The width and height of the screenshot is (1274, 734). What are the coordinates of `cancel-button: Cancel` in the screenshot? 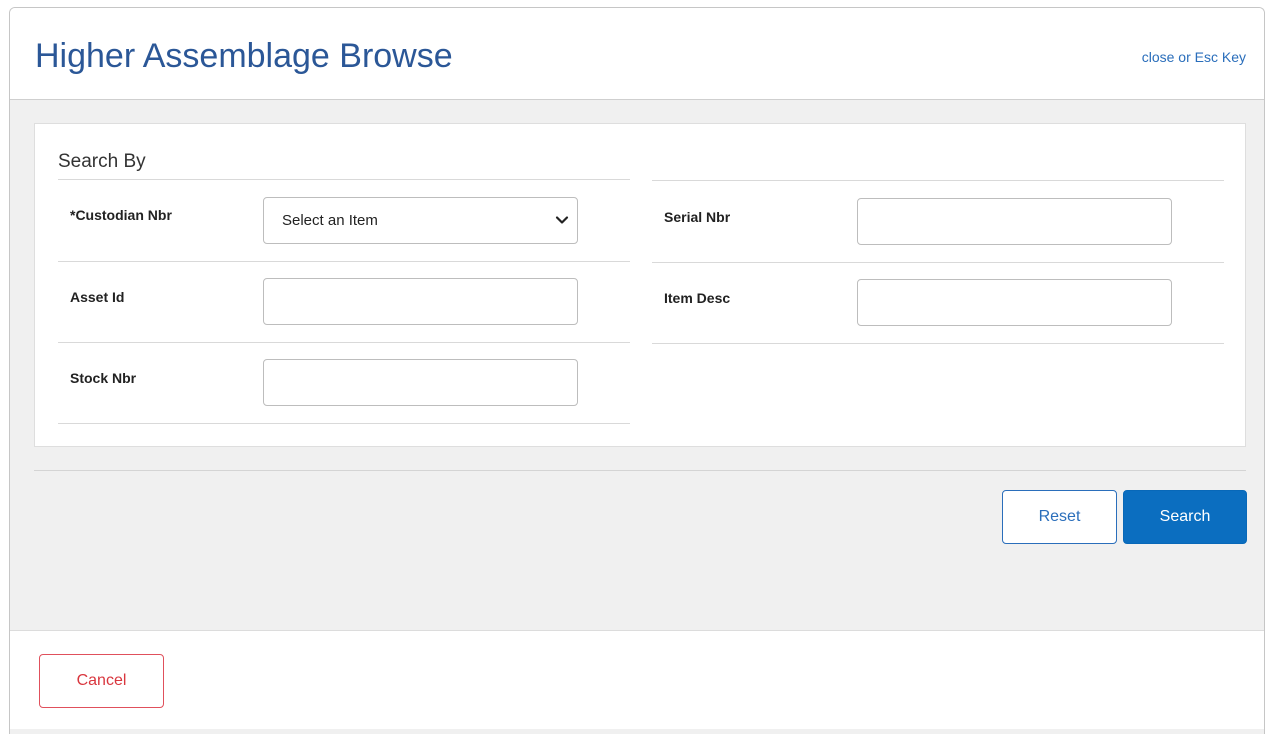 It's located at (101, 681).